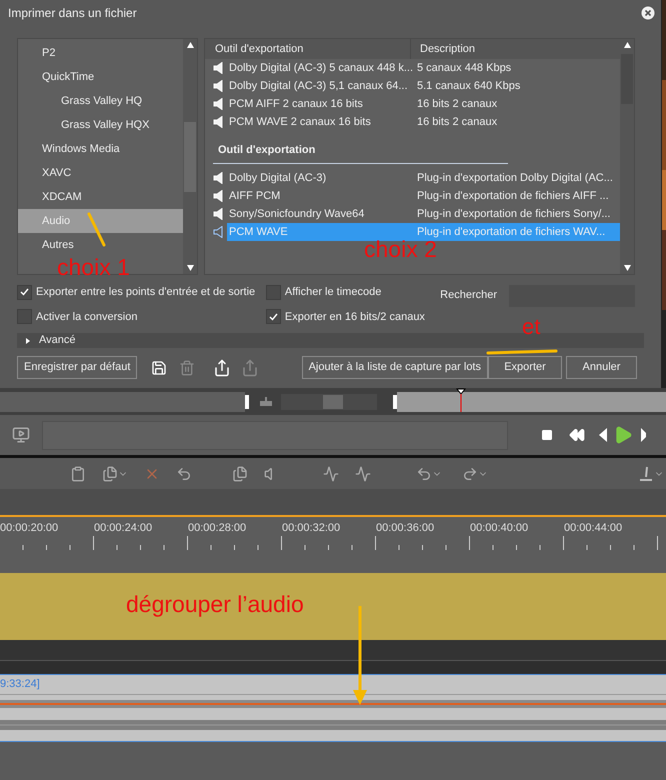 Image resolution: width=666 pixels, height=780 pixels. I want to click on preset-description: 5.1 canaux 640 Kbps, so click(468, 86).